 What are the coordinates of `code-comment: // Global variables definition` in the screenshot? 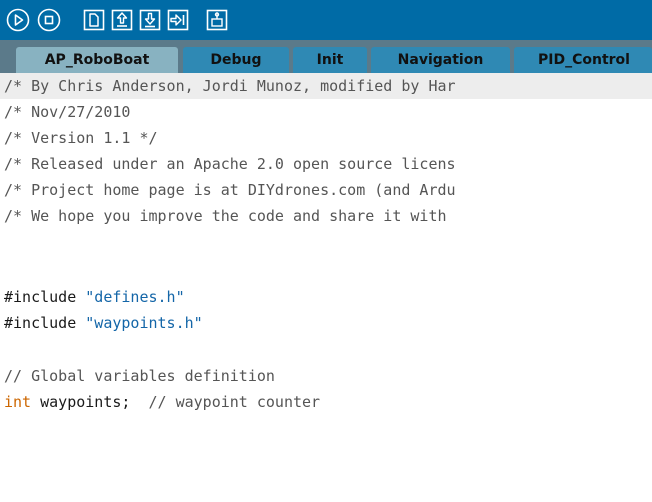 It's located at (139, 376).